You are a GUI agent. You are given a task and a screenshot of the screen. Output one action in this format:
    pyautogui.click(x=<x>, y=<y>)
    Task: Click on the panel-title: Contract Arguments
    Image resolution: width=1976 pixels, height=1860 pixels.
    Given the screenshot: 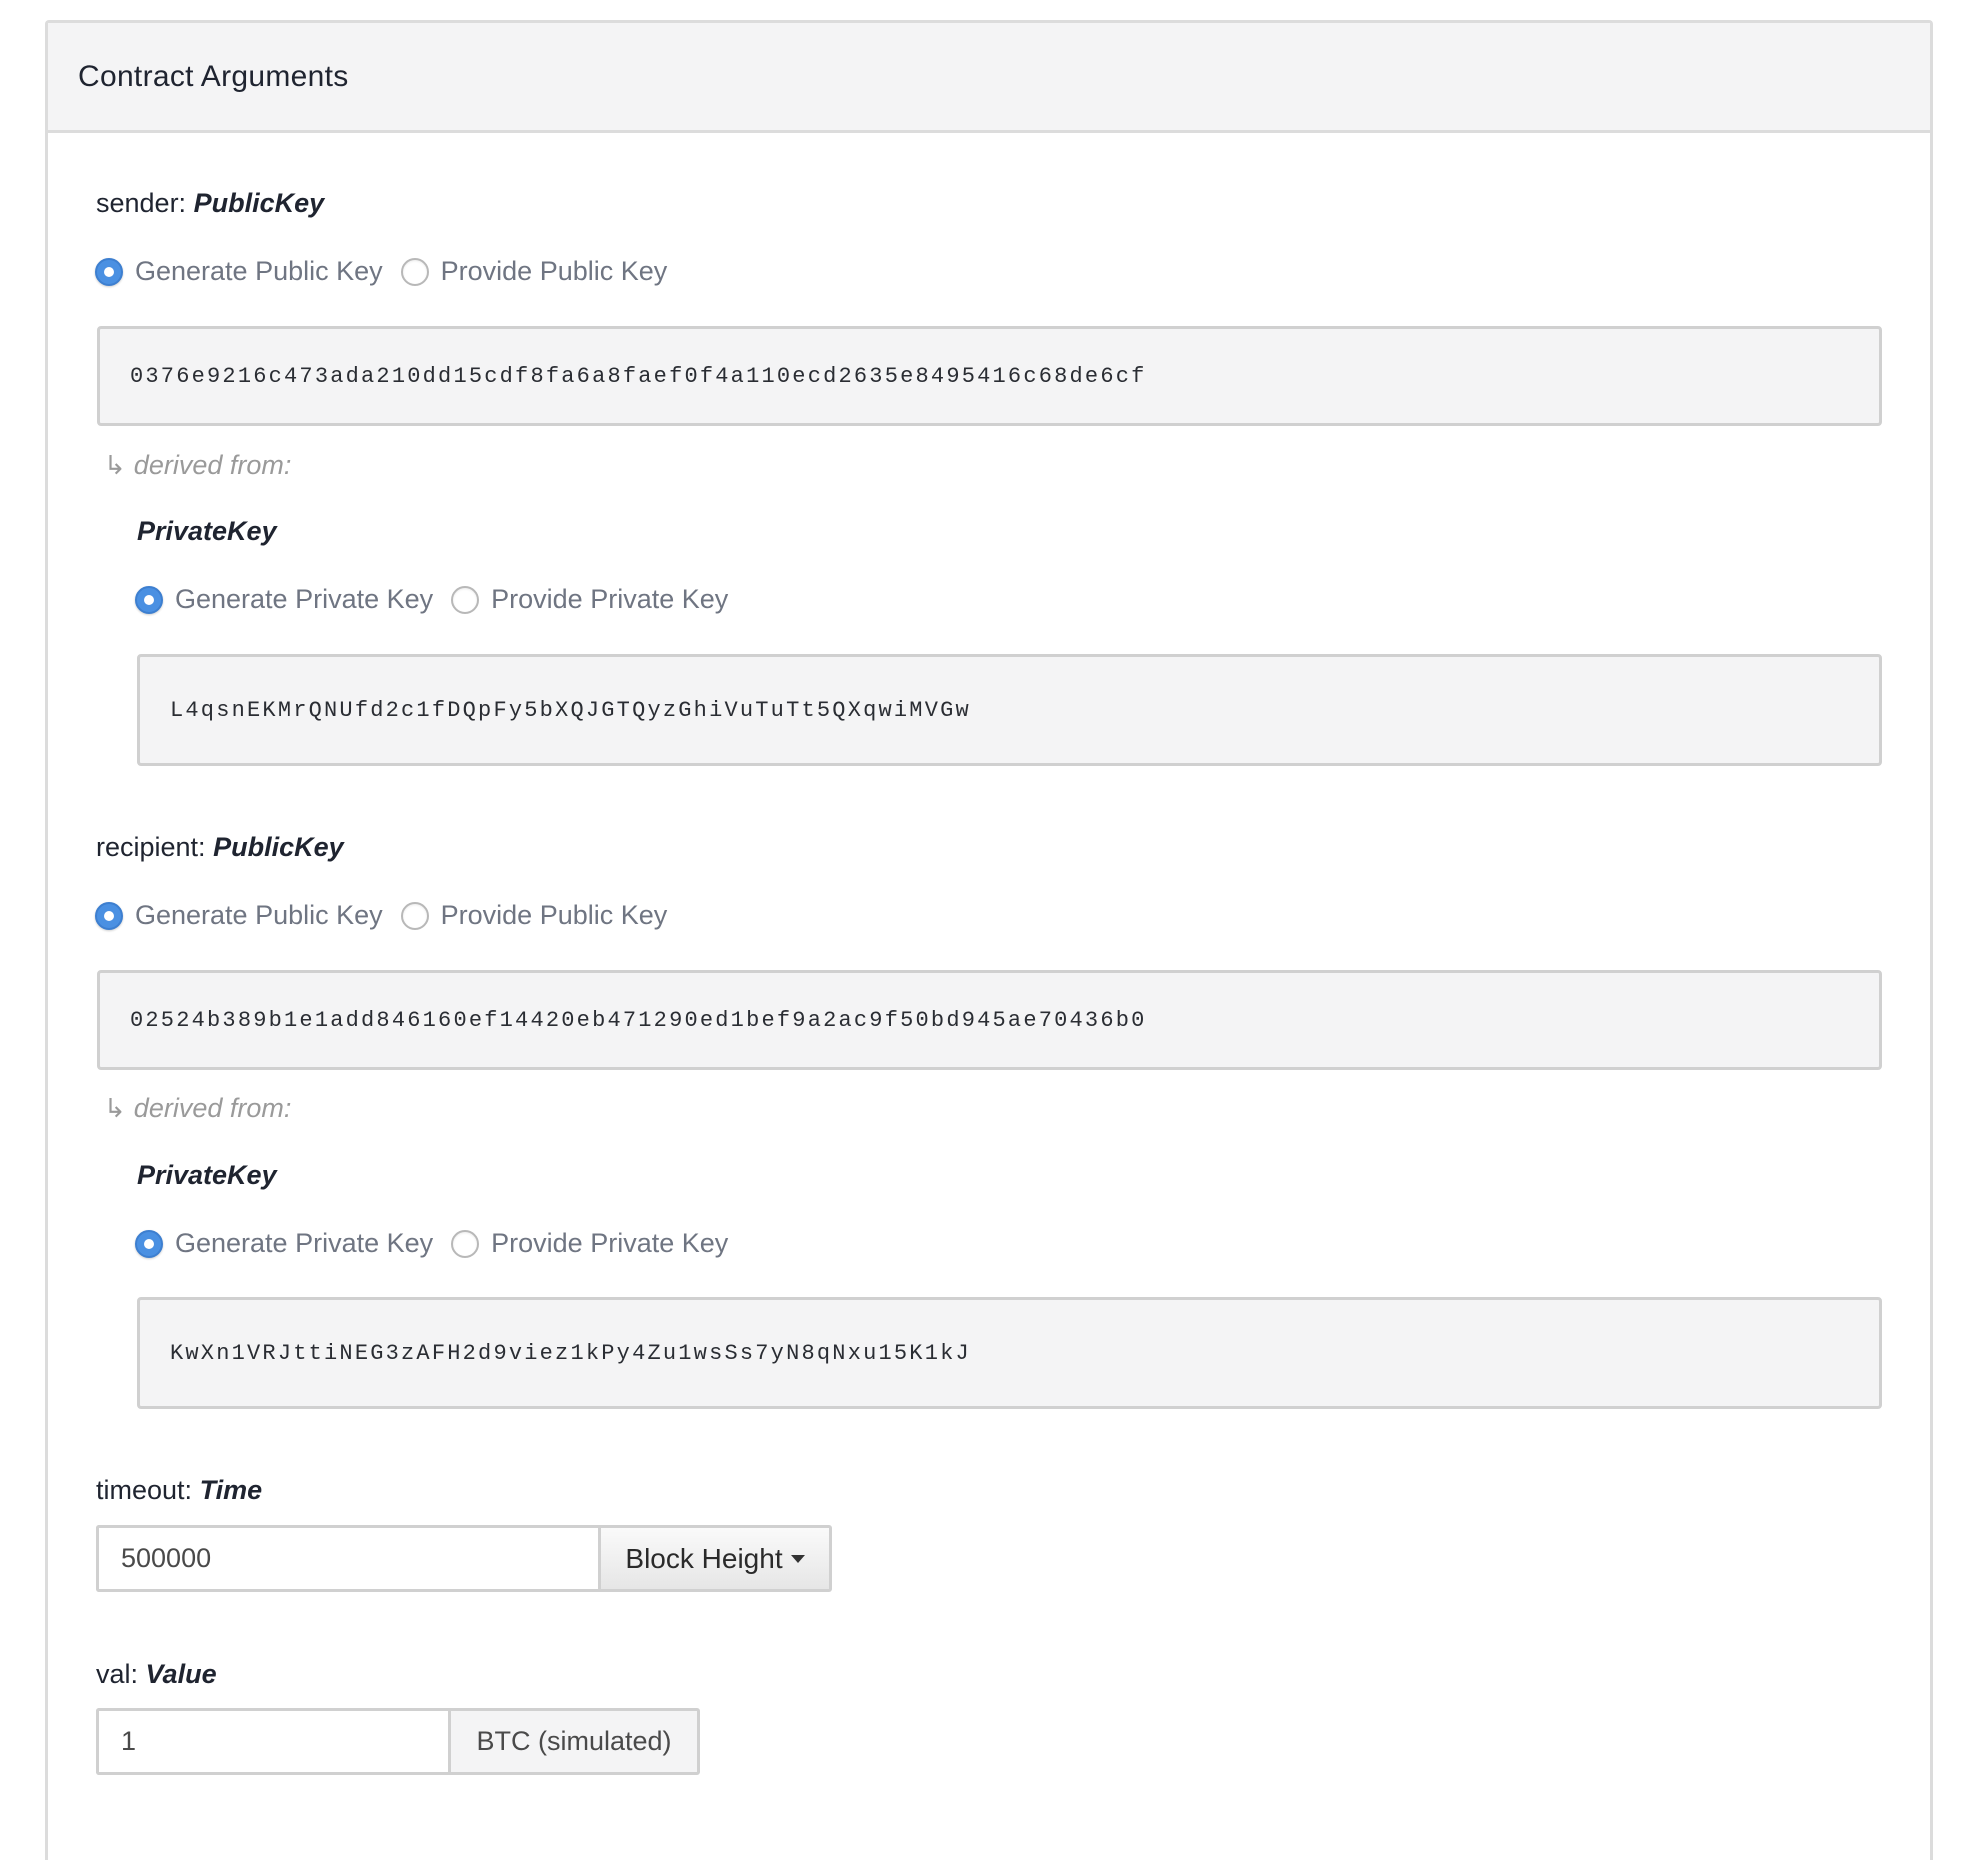 What is the action you would take?
    pyautogui.click(x=213, y=76)
    